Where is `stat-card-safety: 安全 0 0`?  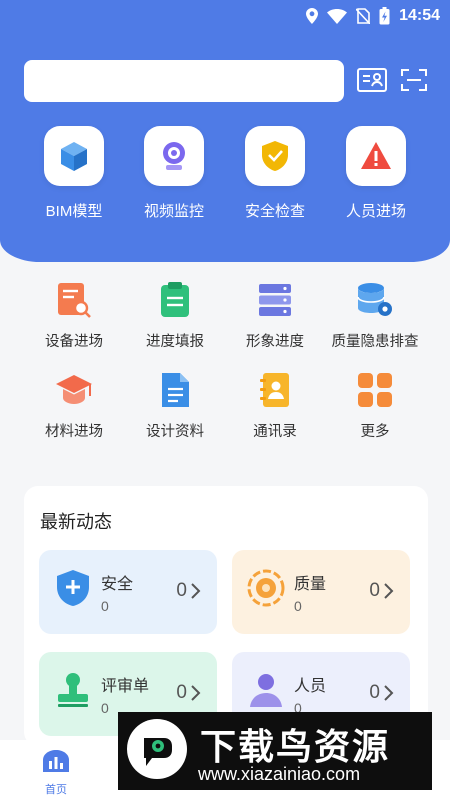
stat-card-safety: 安全 0 0 is located at coordinates (128, 592).